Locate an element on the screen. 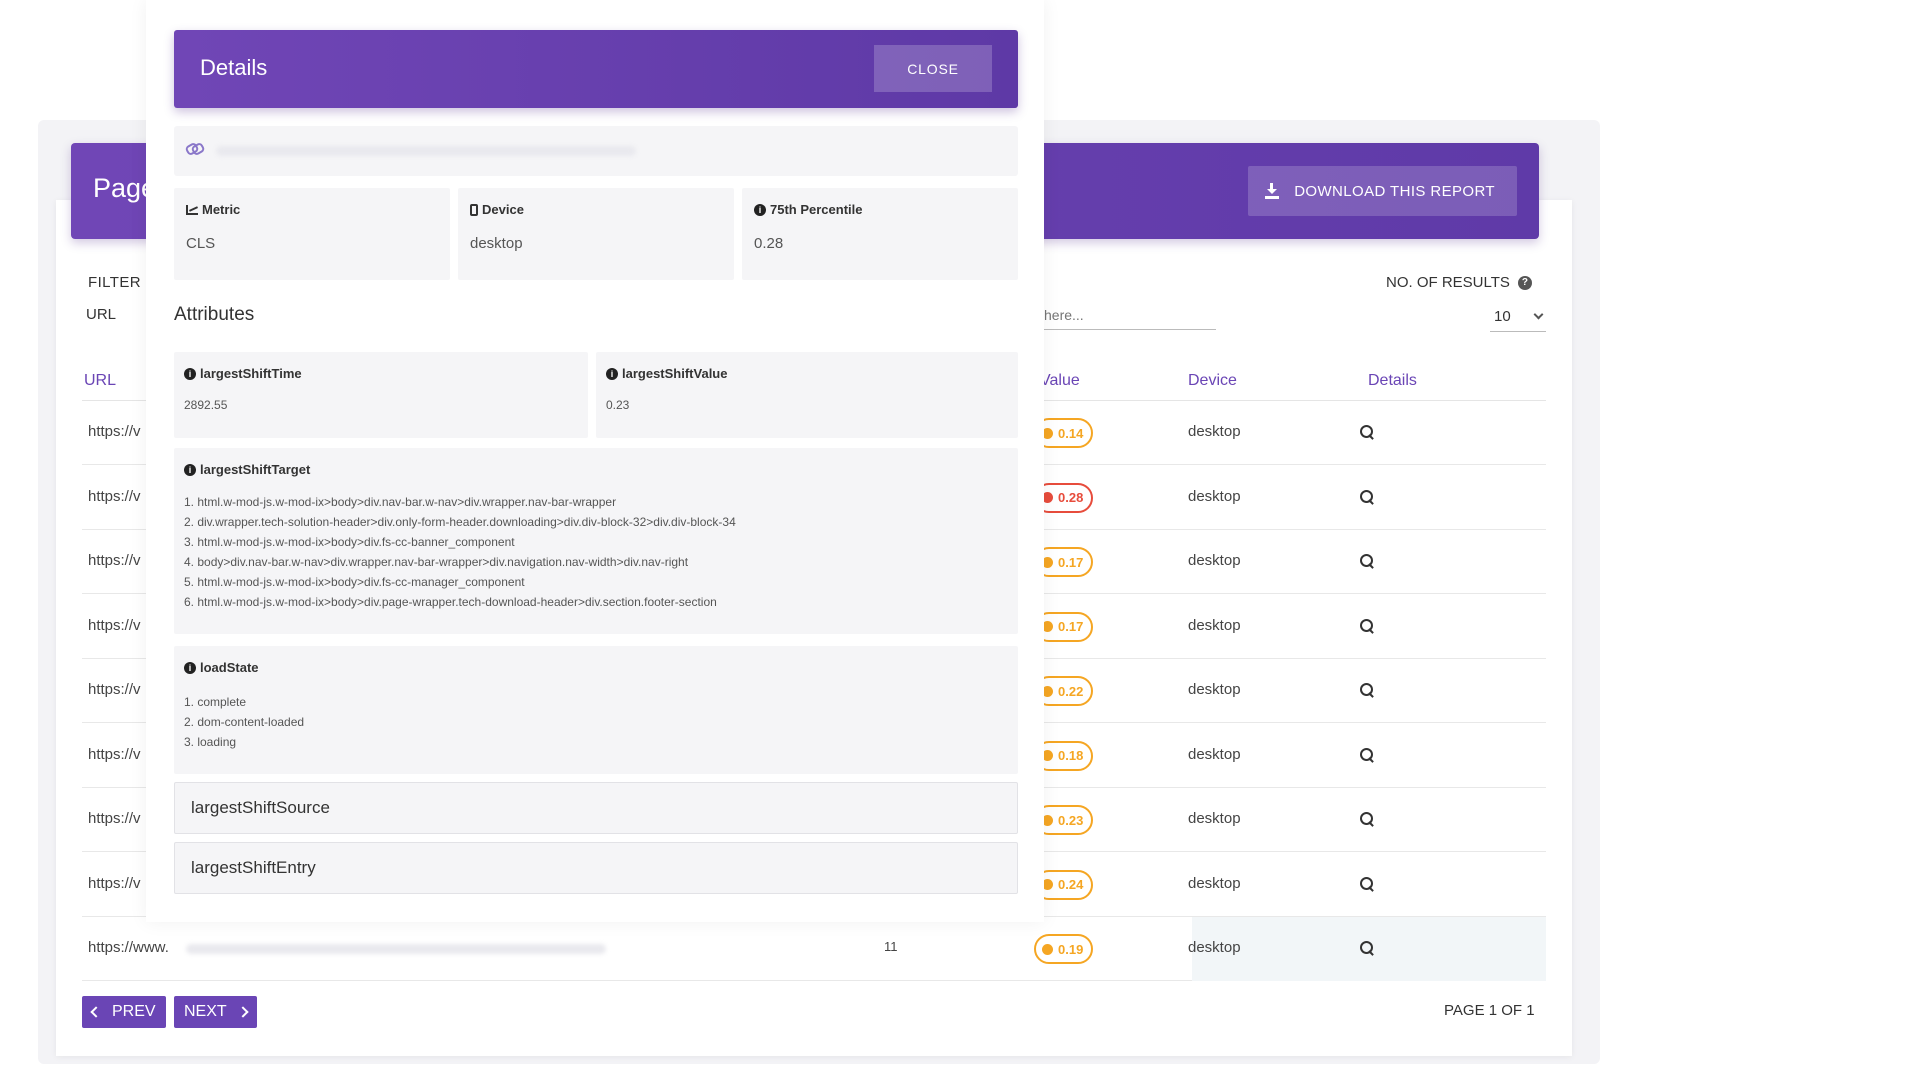 This screenshot has height=1080, width=1920. close-button: CLOSE is located at coordinates (933, 68).